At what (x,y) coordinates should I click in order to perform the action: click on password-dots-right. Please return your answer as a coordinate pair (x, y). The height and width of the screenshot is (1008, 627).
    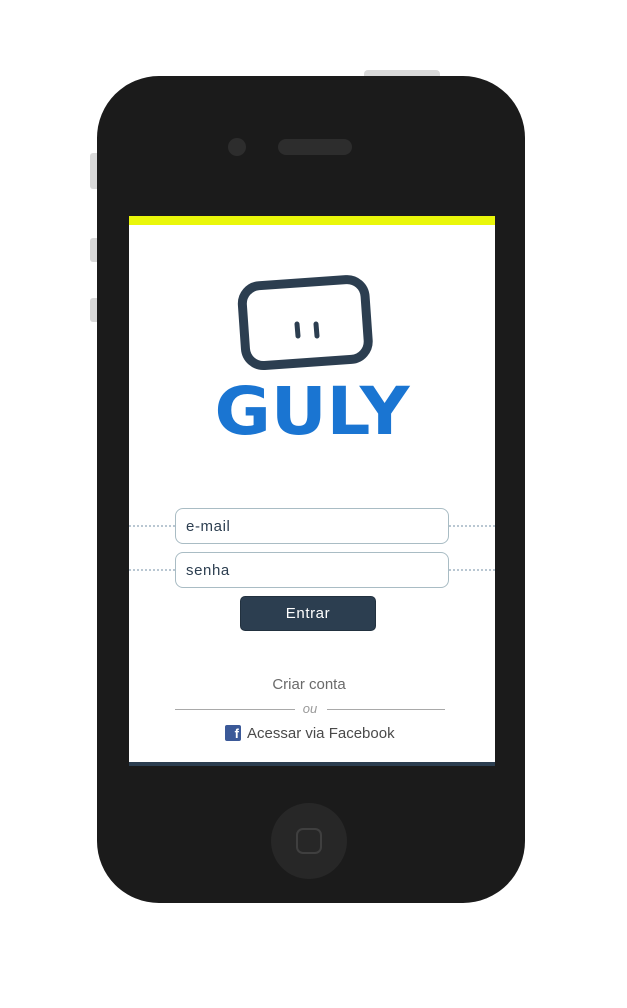
    Looking at the image, I should click on (472, 570).